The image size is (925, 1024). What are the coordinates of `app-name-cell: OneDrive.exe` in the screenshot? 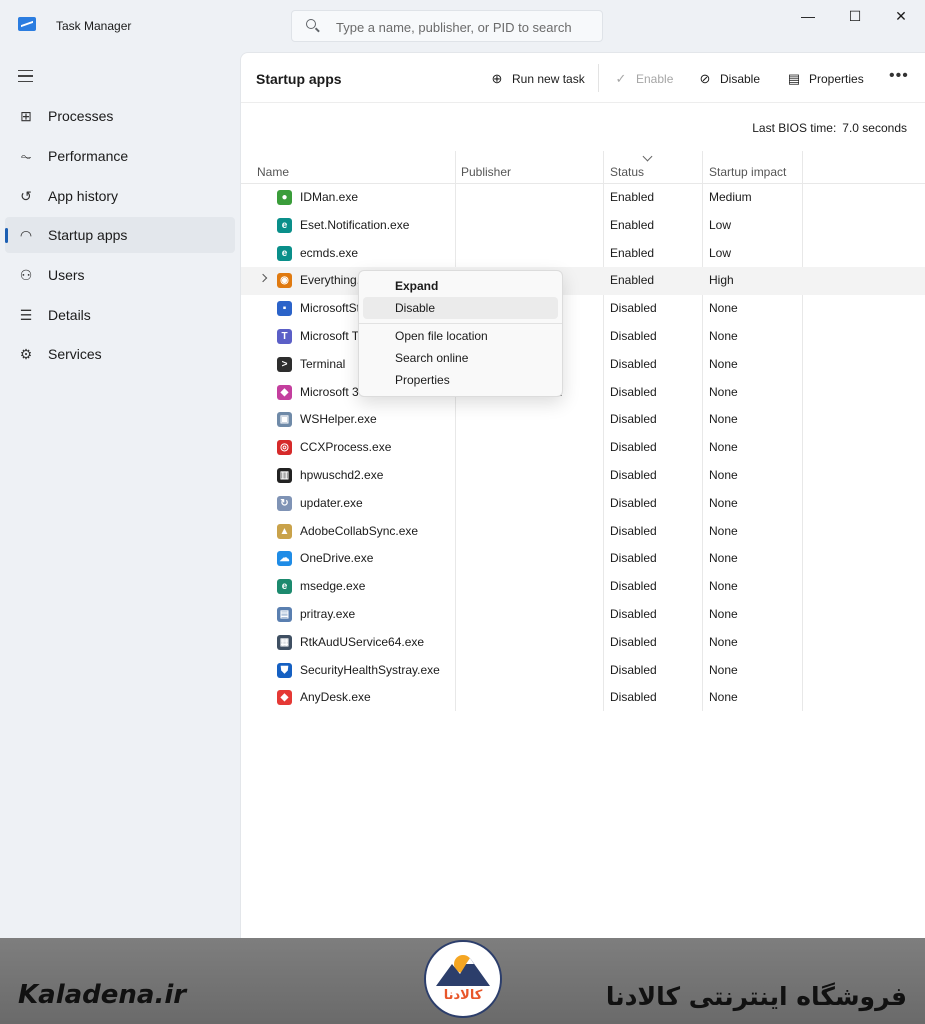 It's located at (337, 558).